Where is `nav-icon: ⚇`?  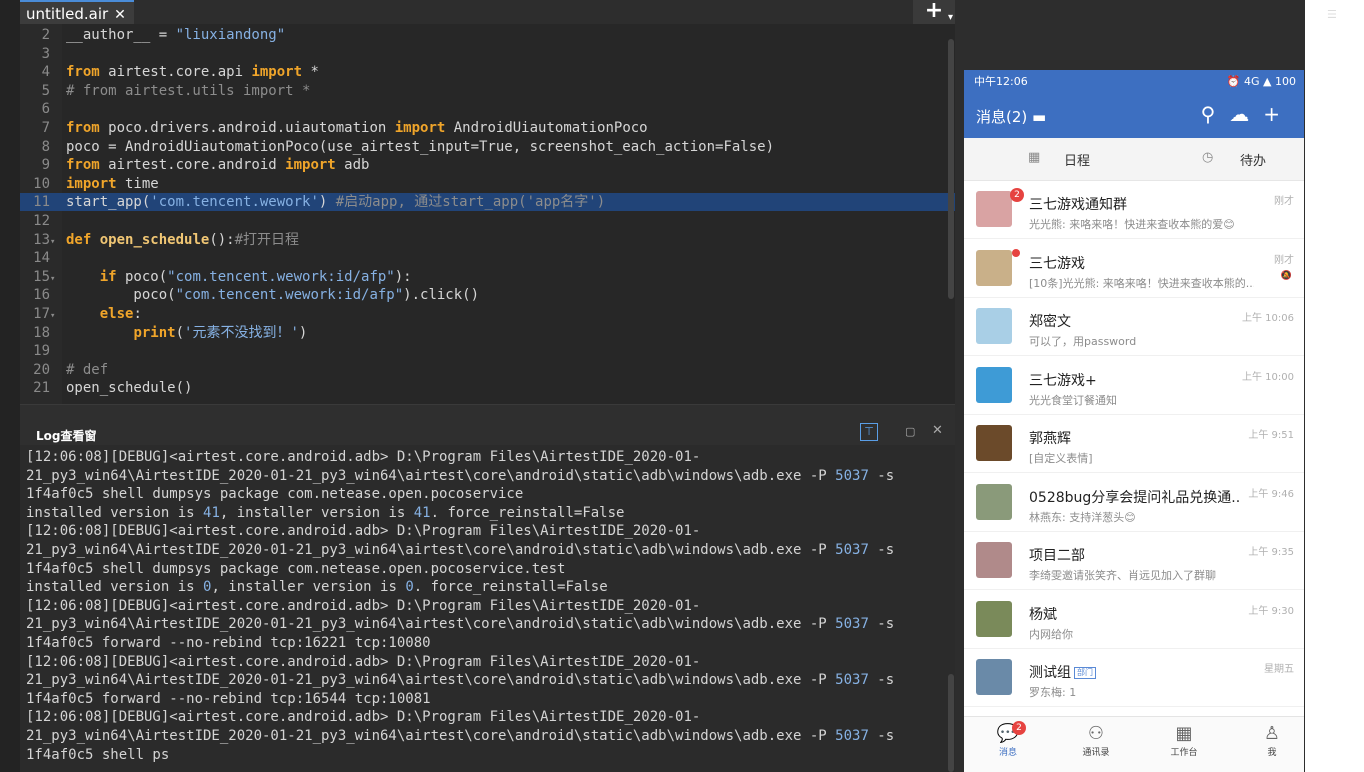
nav-icon: ⚇ is located at coordinates (1096, 733).